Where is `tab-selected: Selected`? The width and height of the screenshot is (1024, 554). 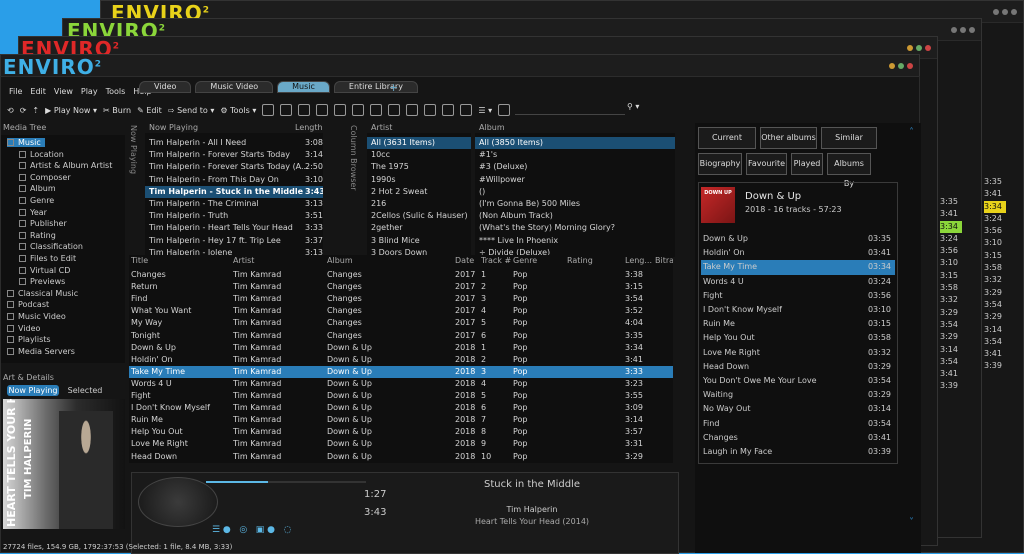
tab-selected: Selected is located at coordinates (85, 390).